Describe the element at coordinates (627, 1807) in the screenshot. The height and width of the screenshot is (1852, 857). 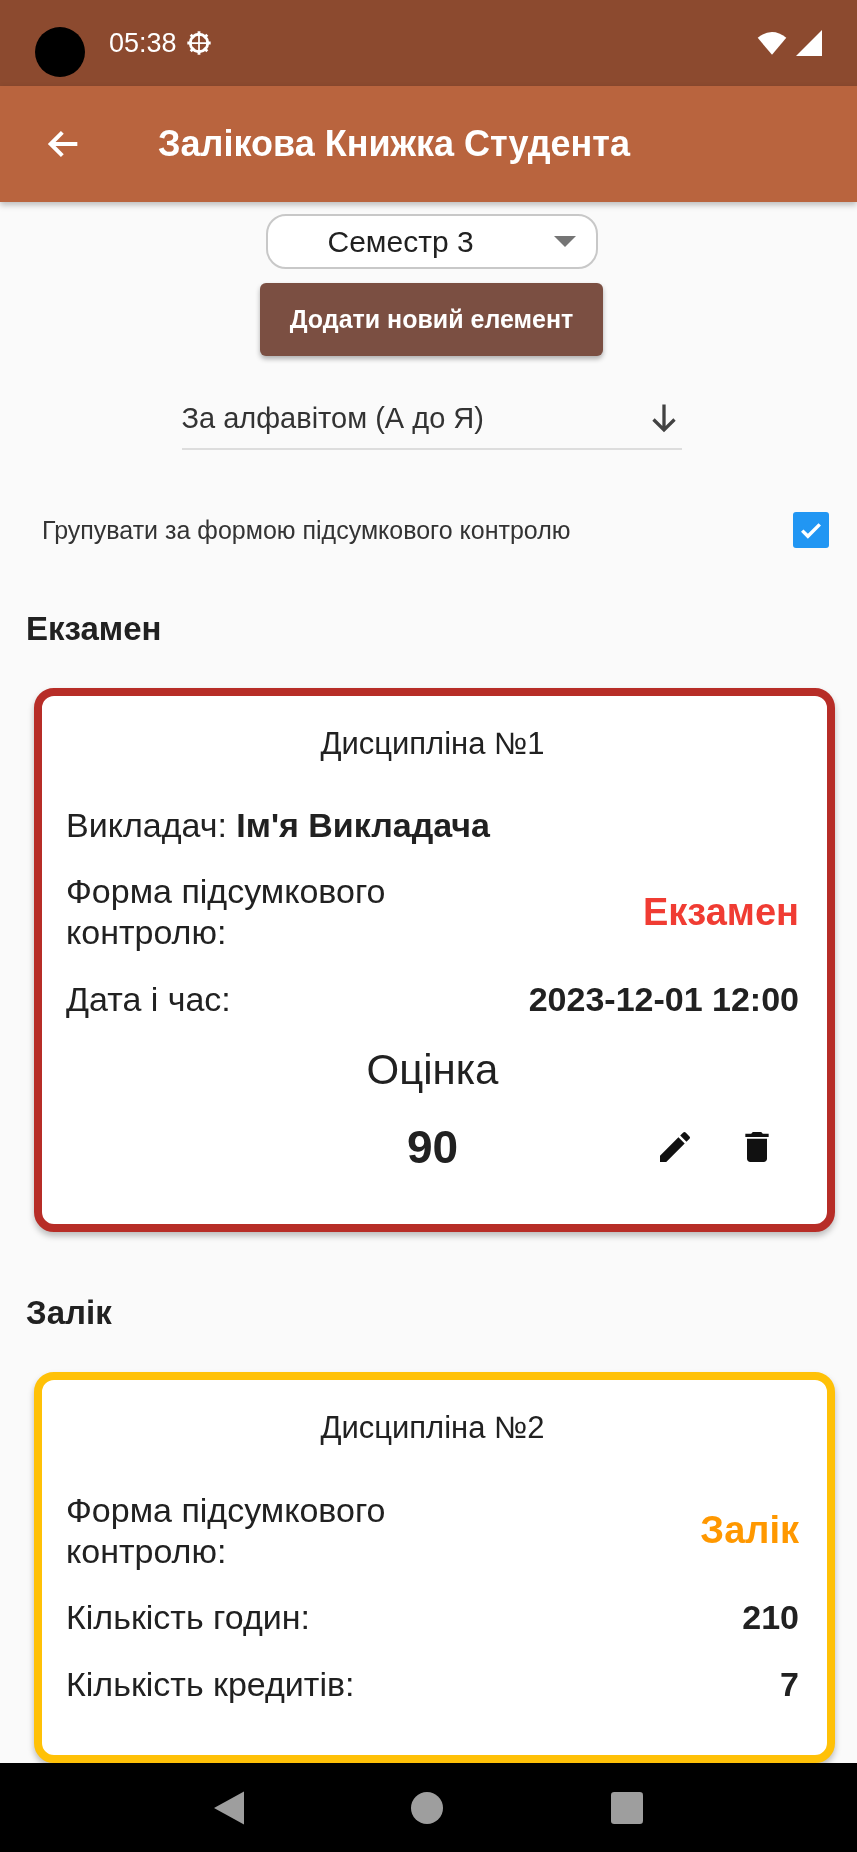
I see `recents-nav-icon` at that location.